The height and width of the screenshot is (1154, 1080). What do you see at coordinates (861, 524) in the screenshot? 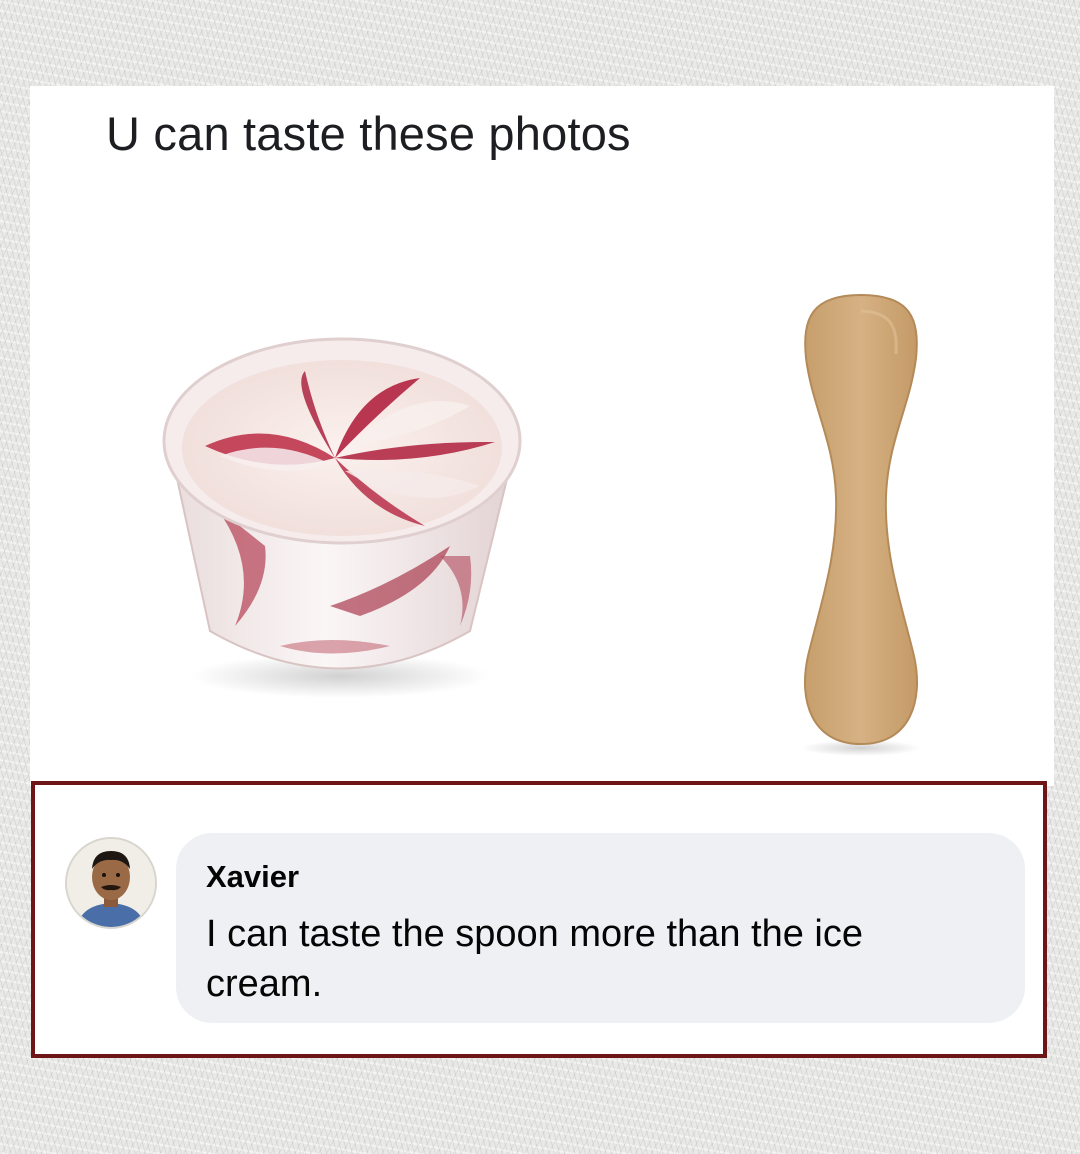
I see `wooden-spoon-image` at bounding box center [861, 524].